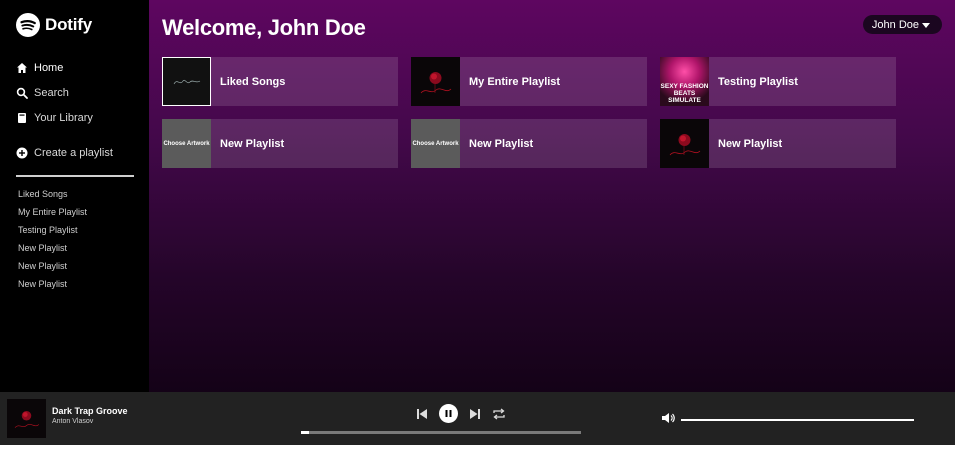 Image resolution: width=955 pixels, height=449 pixels. Describe the element at coordinates (668, 418) in the screenshot. I see `volume-icon` at that location.